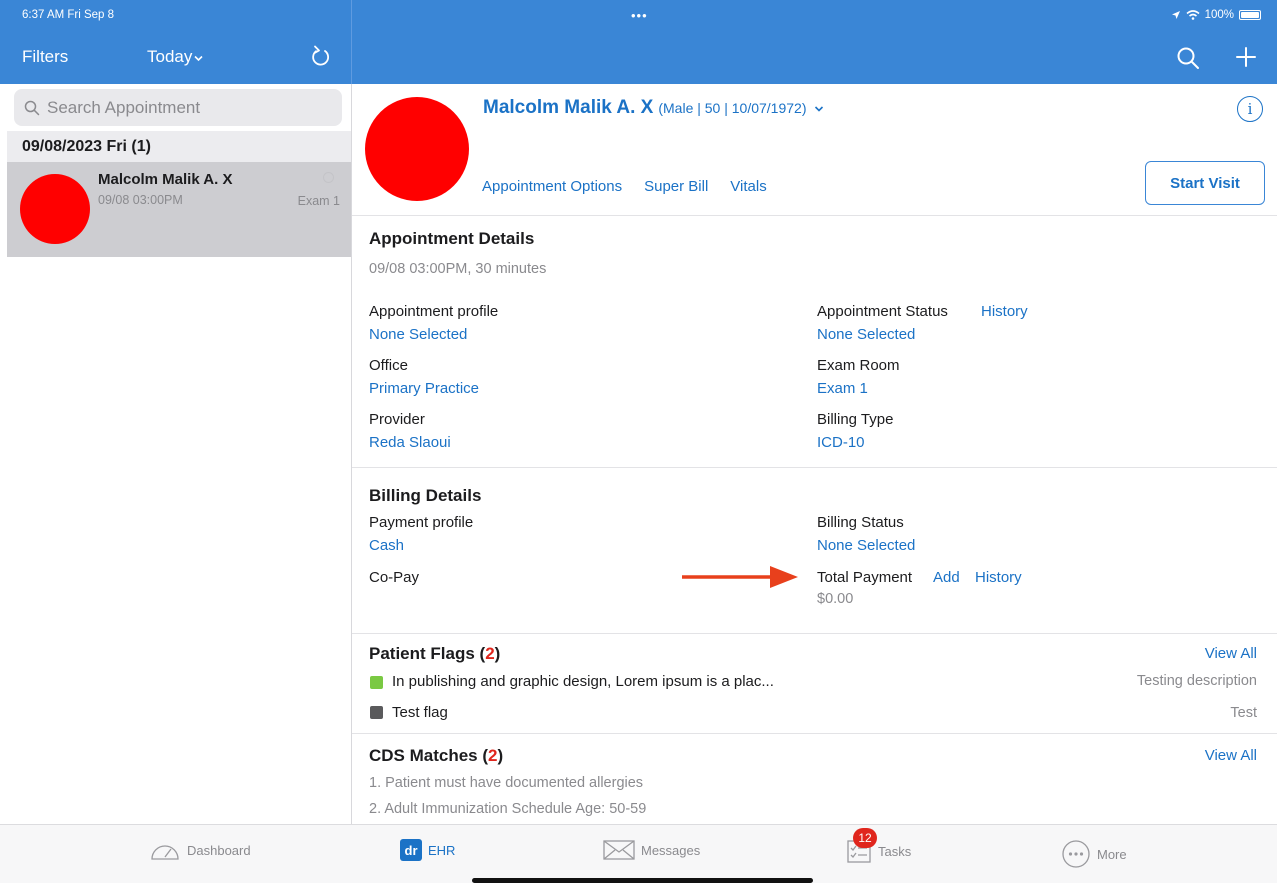  I want to click on ehr-dr-icon: dr, so click(411, 850).